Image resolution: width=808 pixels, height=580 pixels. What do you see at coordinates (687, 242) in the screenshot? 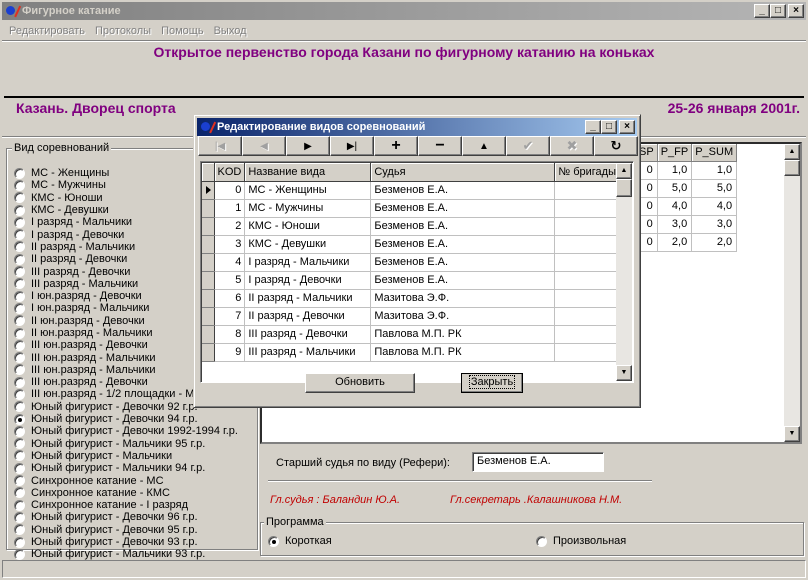
I see `results-row: 0 2,0 2,0` at bounding box center [687, 242].